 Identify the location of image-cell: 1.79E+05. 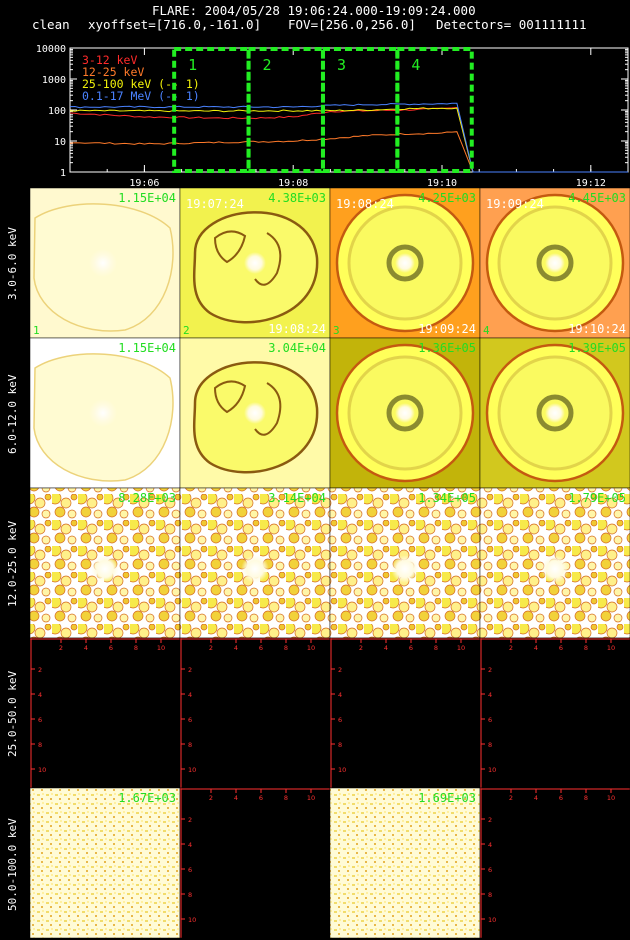
(554, 563).